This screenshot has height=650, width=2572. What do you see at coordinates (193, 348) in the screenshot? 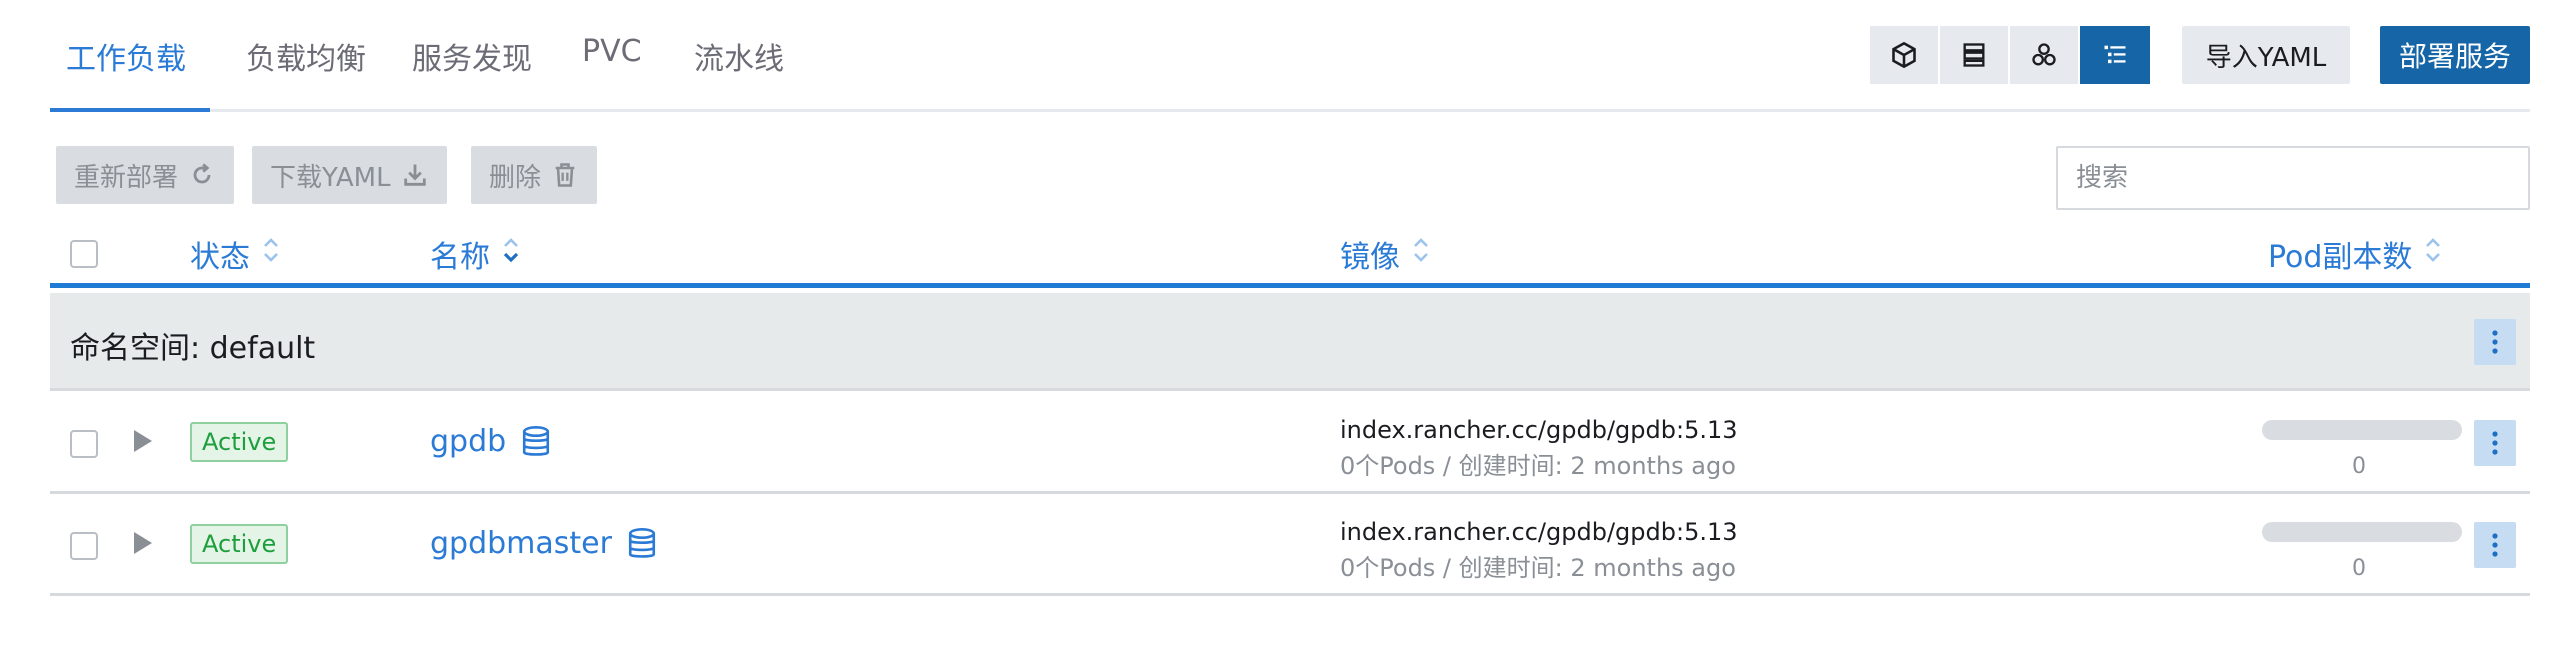
I see `namespace-label: 命名空间: default` at bounding box center [193, 348].